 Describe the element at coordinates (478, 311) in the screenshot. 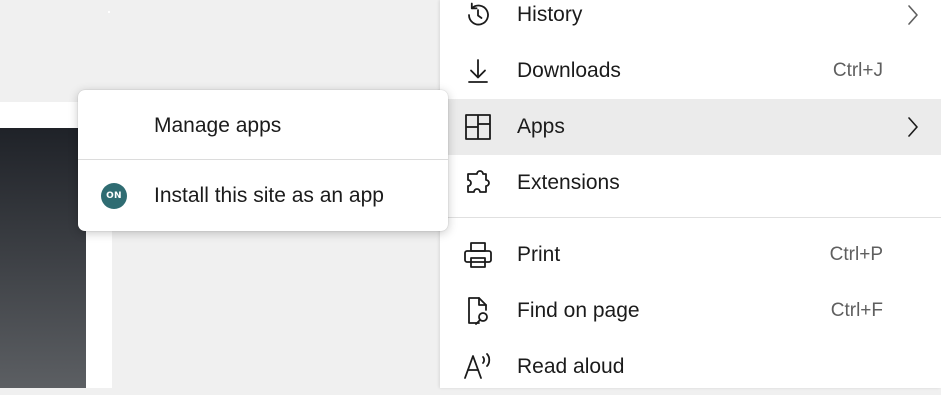

I see `find-on-page-icon` at that location.